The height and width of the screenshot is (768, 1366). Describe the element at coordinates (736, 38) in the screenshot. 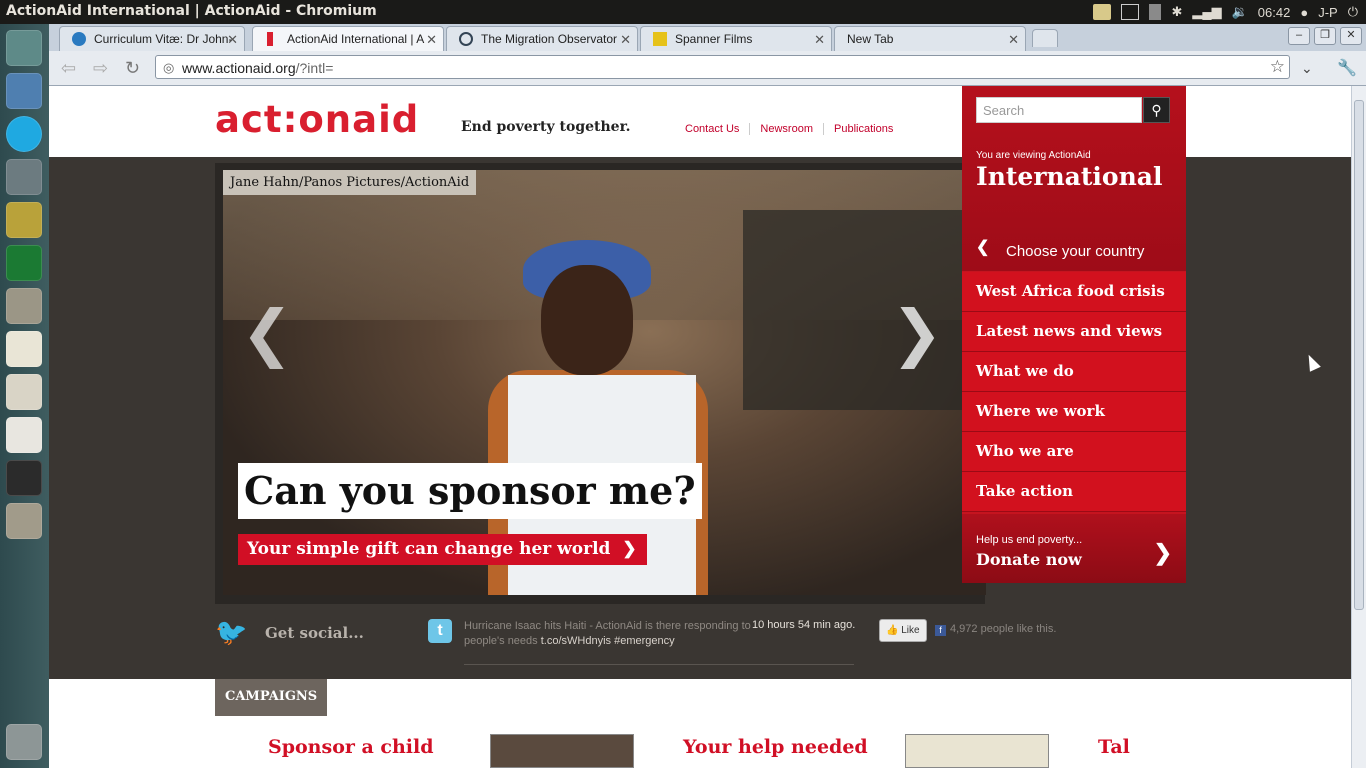

I see `tab-spanner-films: Spanner Films ✕` at that location.